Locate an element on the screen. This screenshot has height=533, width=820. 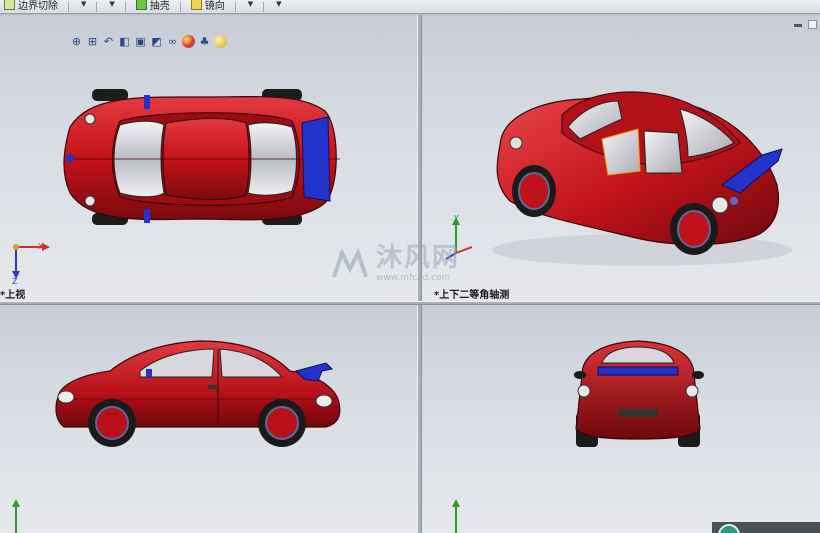
shell-button: 抽壳 is located at coordinates (153, 6).